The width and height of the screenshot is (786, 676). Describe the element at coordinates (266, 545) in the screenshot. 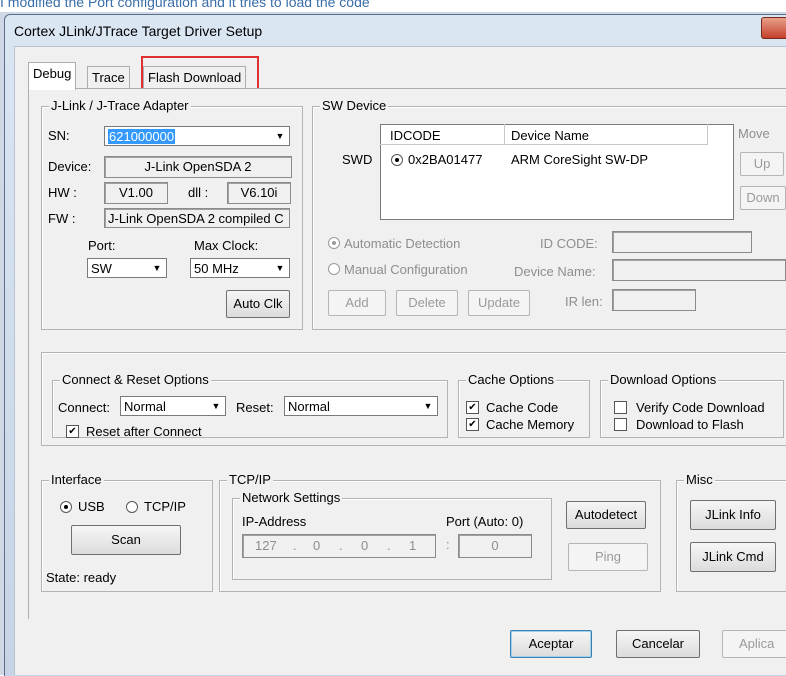

I see `ip-octet-1: 127` at that location.